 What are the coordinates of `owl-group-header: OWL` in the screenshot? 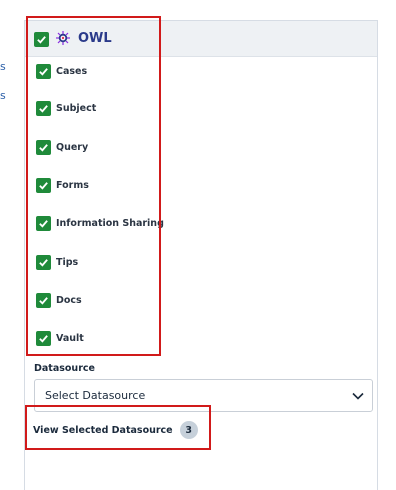 It's located at (201, 39).